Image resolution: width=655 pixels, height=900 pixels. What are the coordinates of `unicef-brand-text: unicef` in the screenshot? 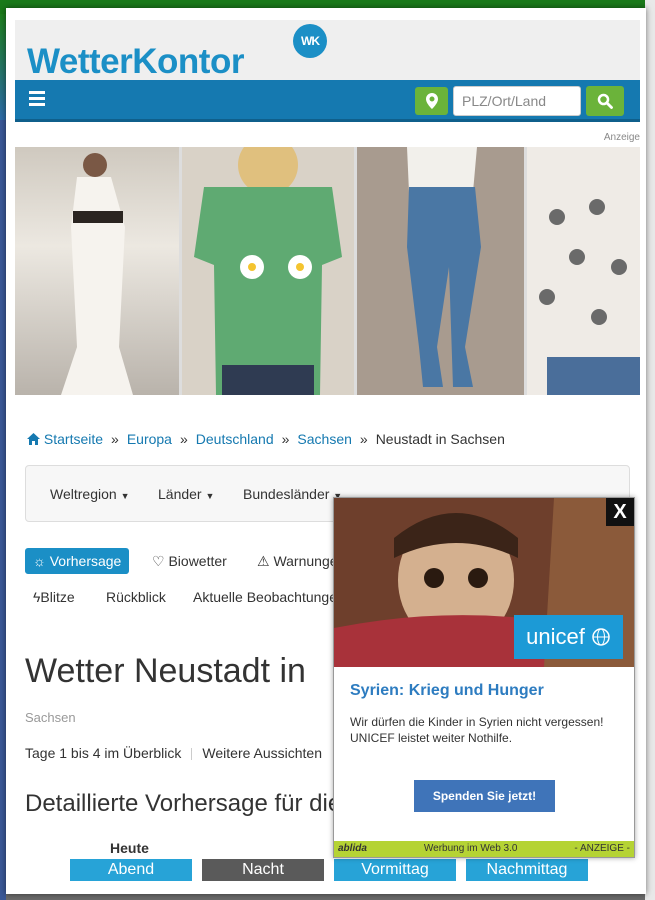 It's located at (555, 636).